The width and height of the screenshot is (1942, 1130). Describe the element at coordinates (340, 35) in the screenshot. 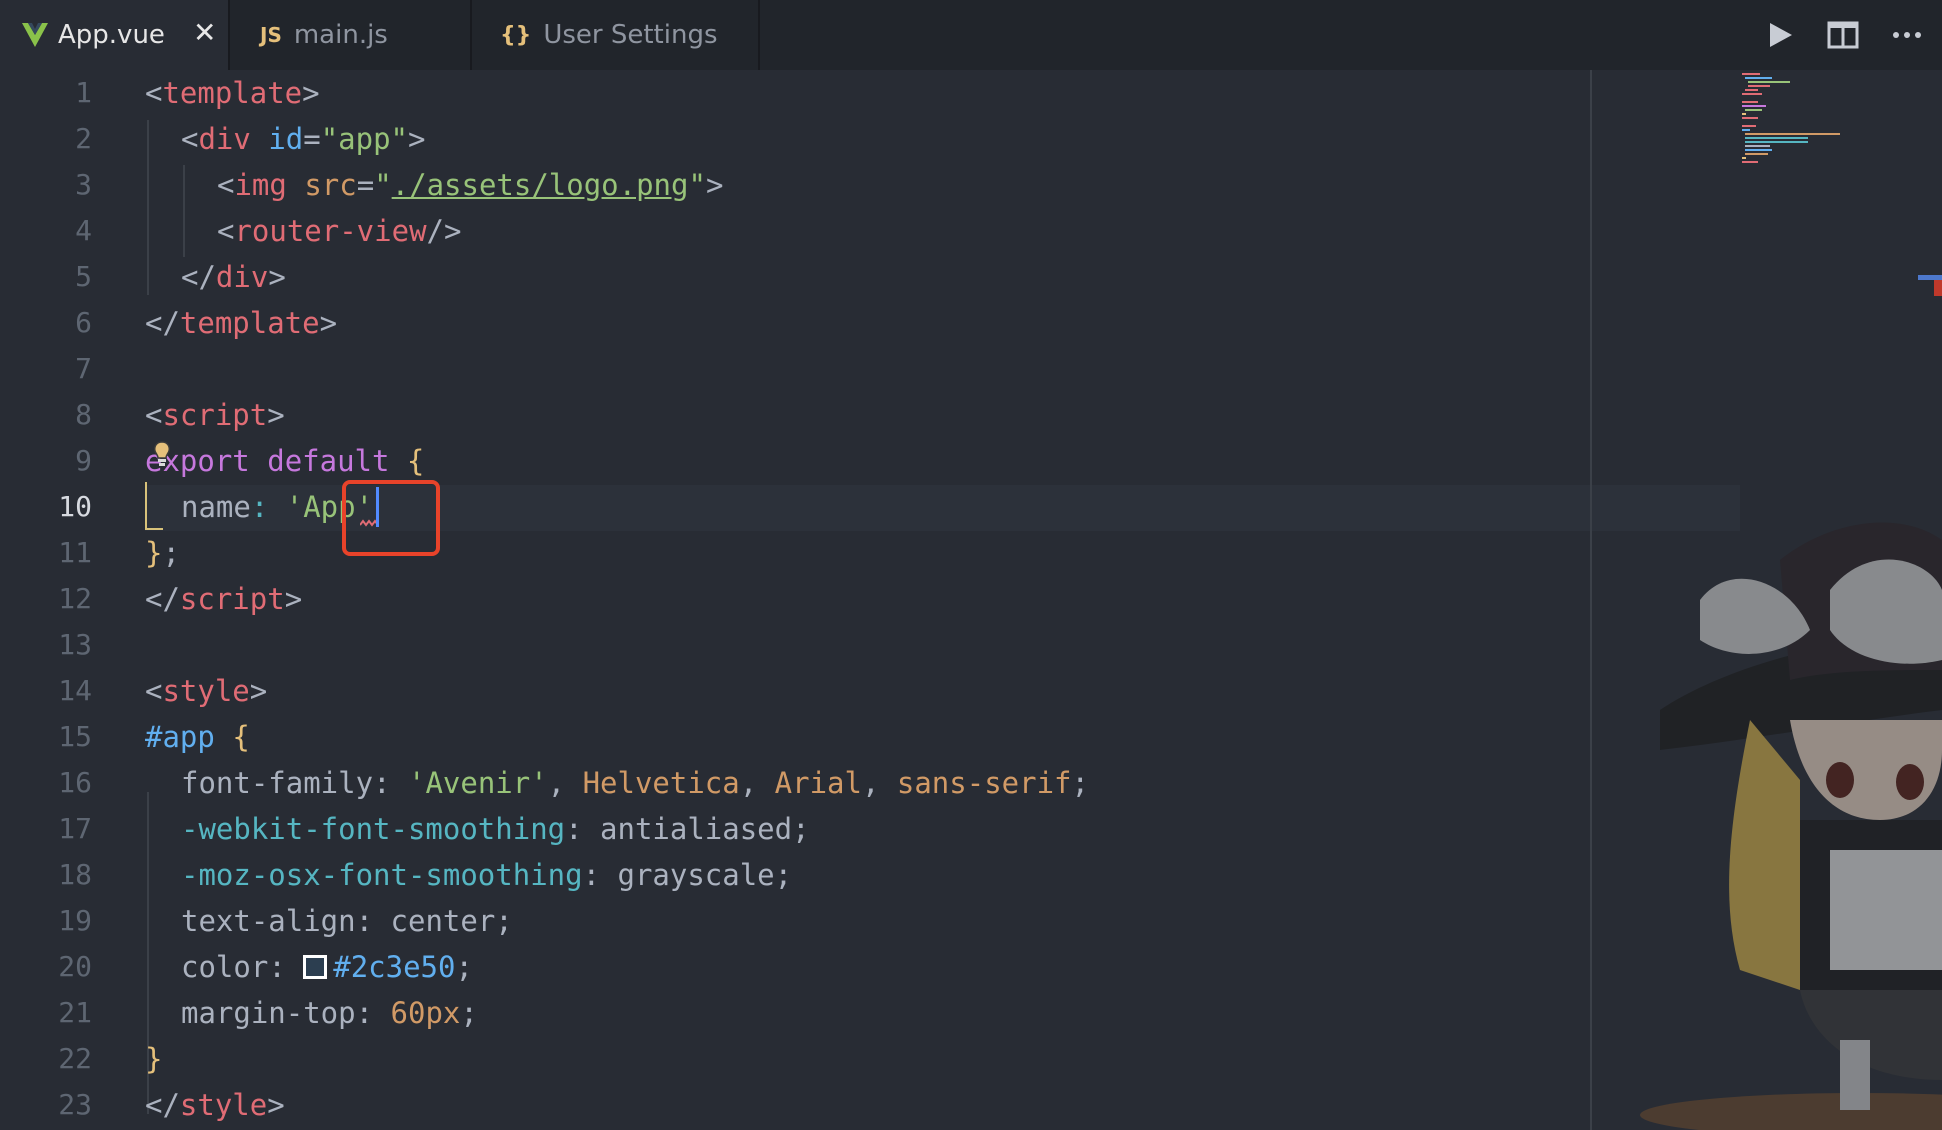

I see `tab-label: main.js` at that location.